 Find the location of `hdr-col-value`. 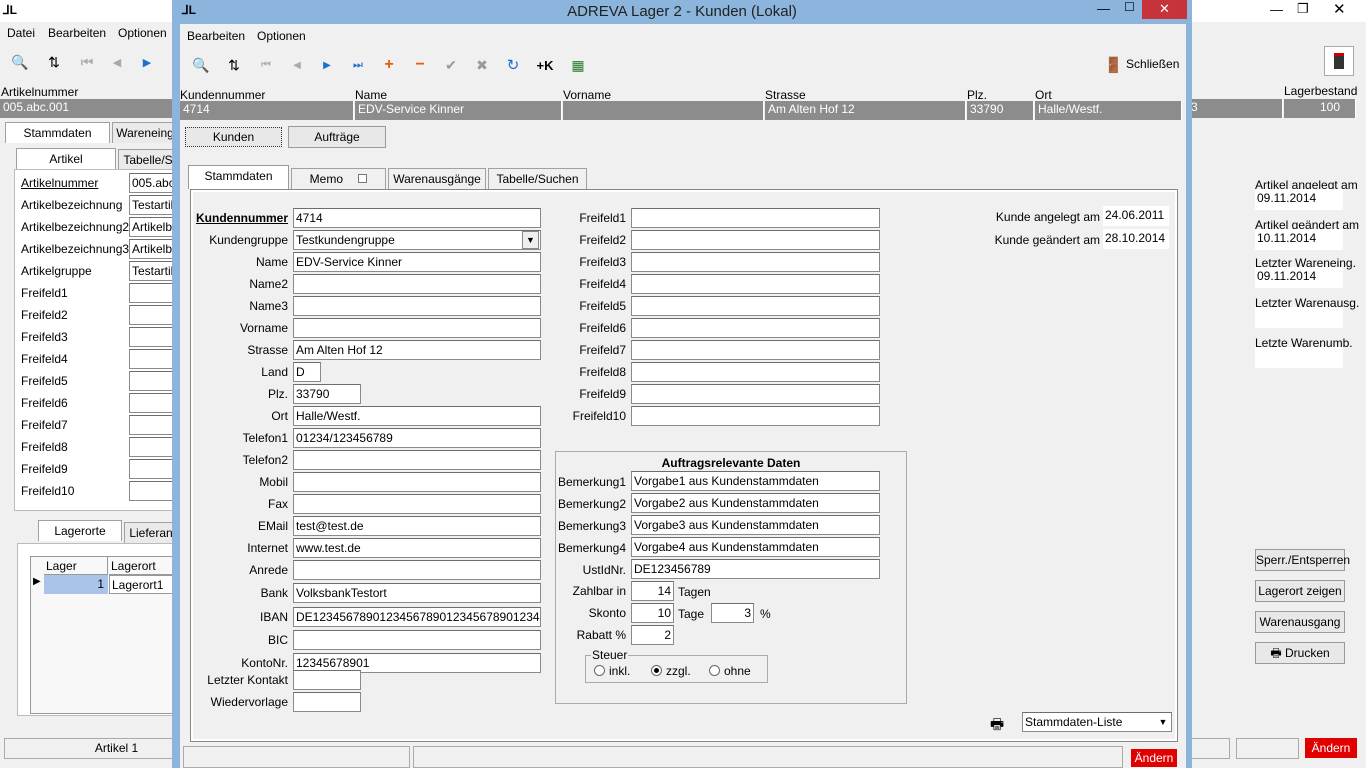

hdr-col-value is located at coordinates (663, 110).